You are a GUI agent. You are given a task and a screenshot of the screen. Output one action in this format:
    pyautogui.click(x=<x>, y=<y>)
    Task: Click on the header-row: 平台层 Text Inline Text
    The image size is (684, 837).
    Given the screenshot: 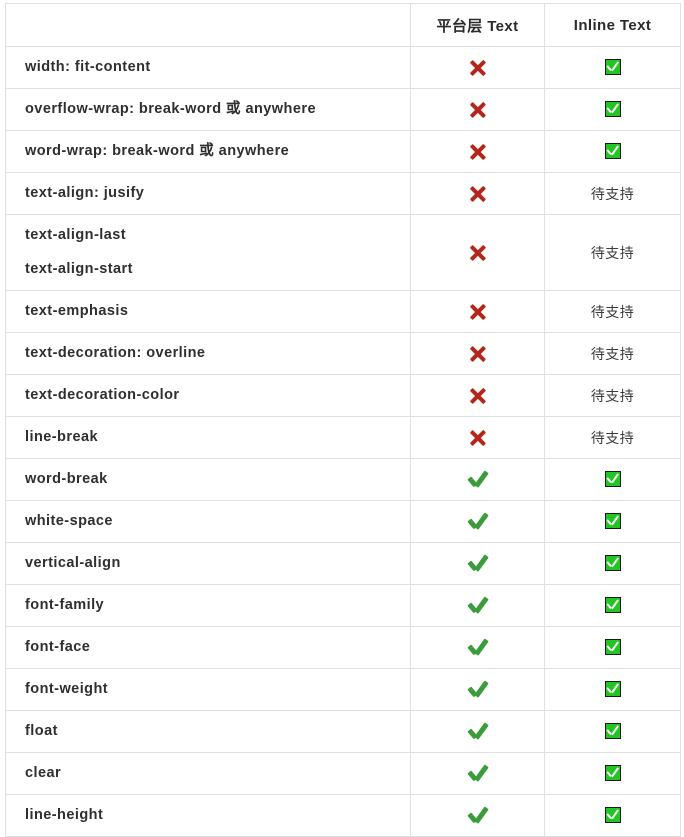 What is the action you would take?
    pyautogui.click(x=343, y=25)
    